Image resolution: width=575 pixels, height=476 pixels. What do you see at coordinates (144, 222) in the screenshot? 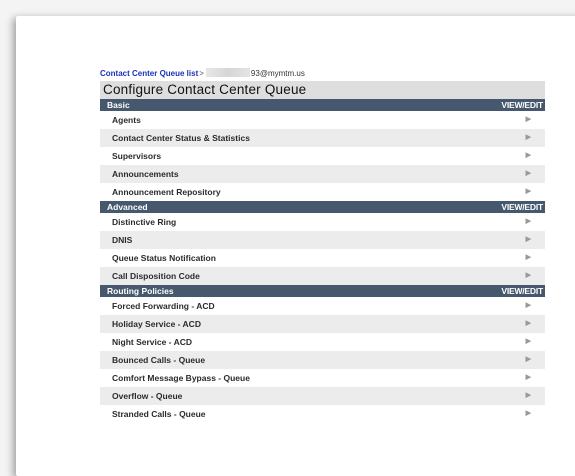
I see `list-item-label: Distinctive Ring` at bounding box center [144, 222].